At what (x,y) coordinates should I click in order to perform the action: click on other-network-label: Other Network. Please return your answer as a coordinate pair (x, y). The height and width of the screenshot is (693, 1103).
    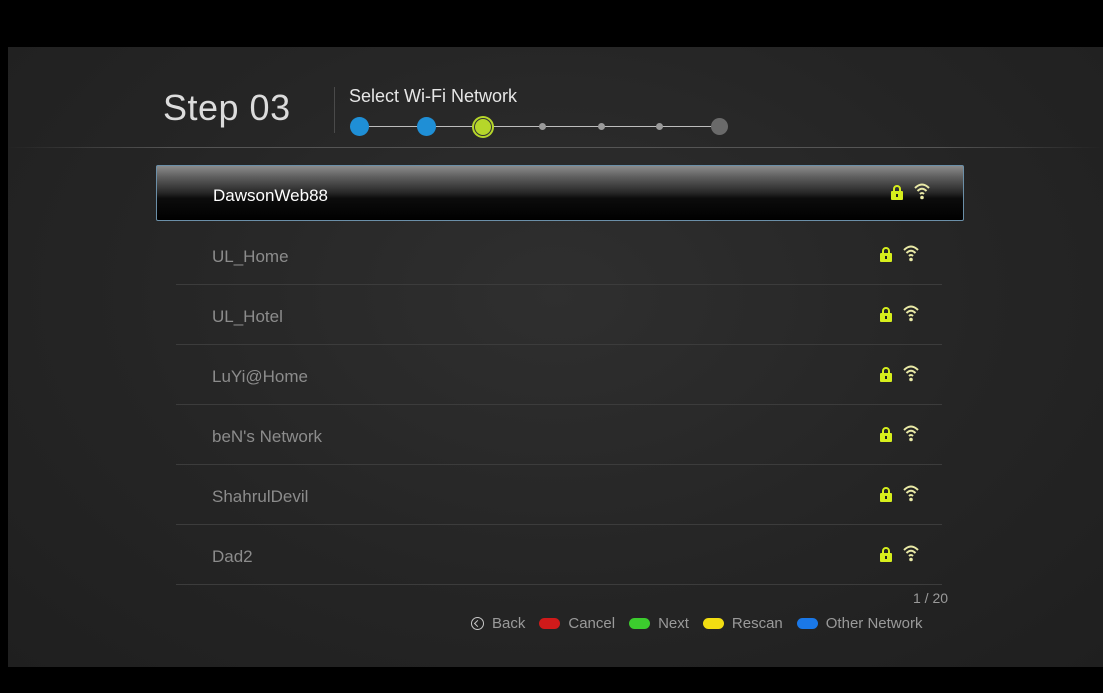
    Looking at the image, I should click on (874, 623).